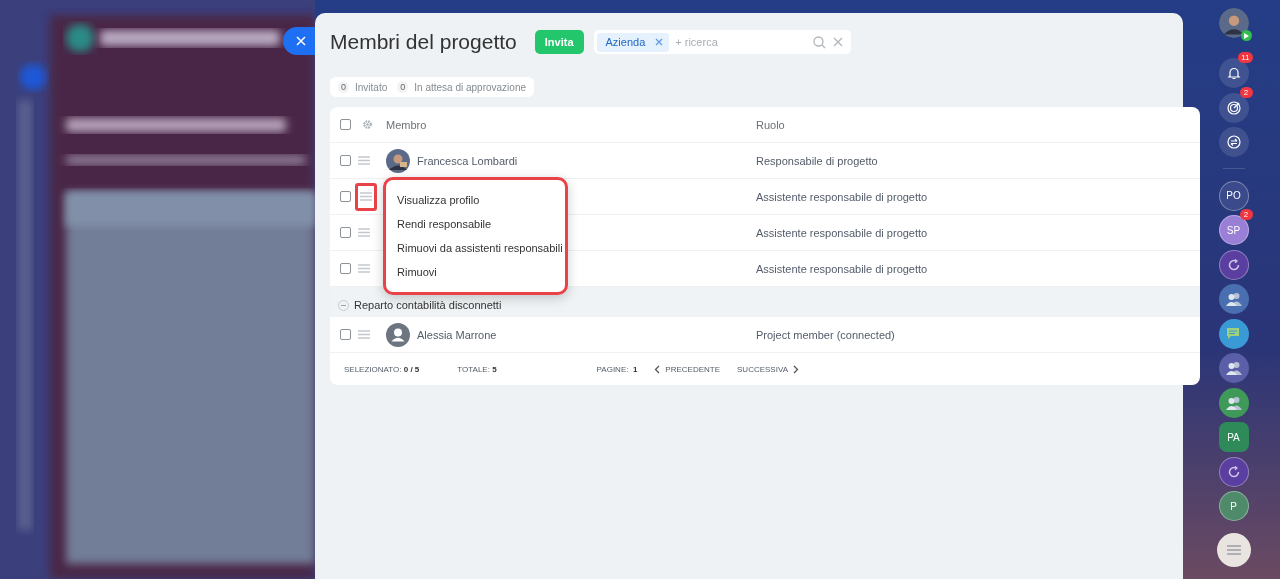  What do you see at coordinates (1233, 107) in the screenshot?
I see `target-icon` at bounding box center [1233, 107].